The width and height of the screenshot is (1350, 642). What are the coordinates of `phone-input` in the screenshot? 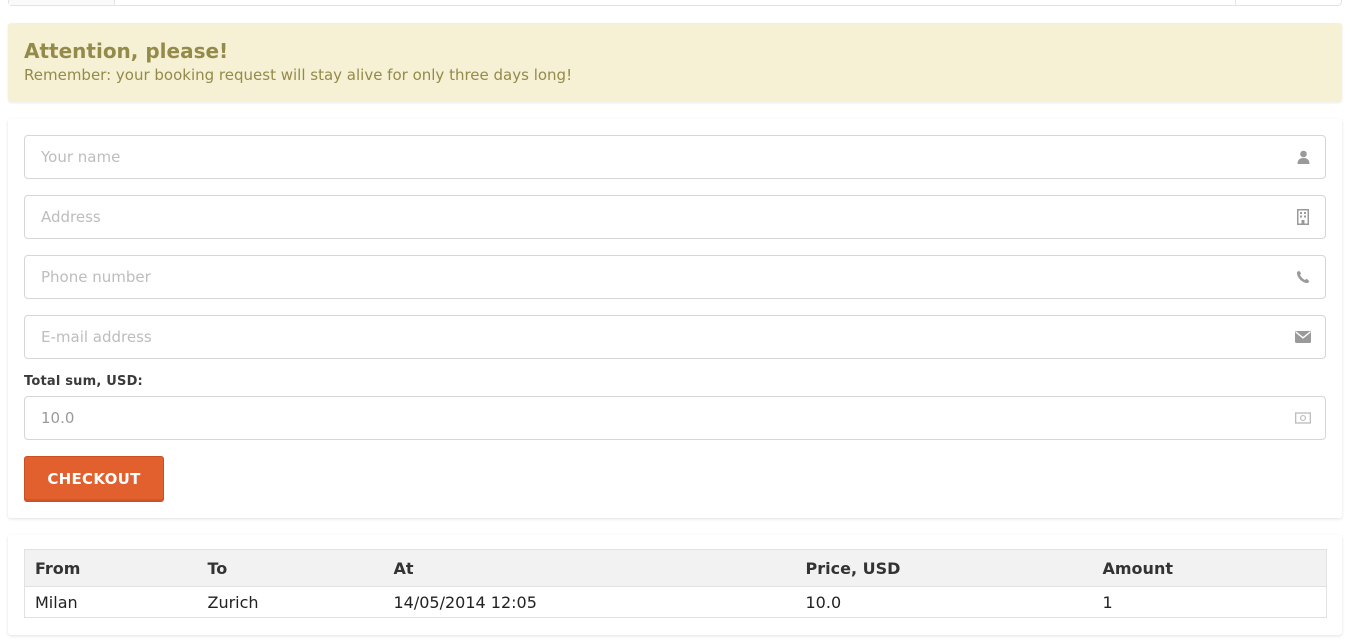 It's located at (675, 277).